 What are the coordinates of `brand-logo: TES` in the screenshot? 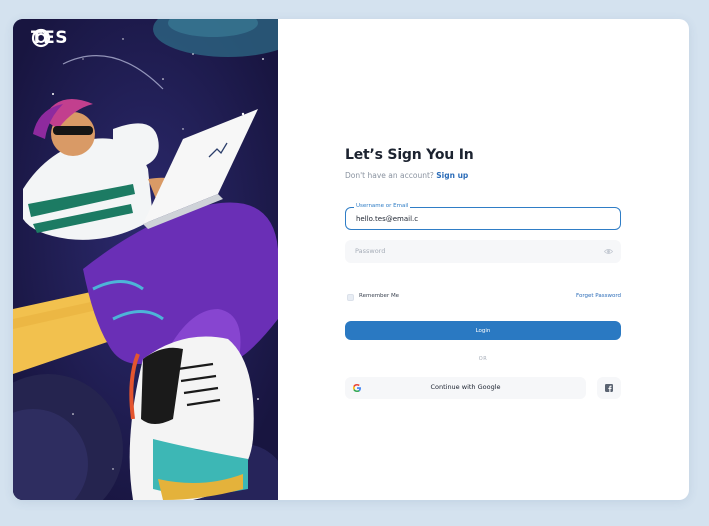 It's located at (49, 38).